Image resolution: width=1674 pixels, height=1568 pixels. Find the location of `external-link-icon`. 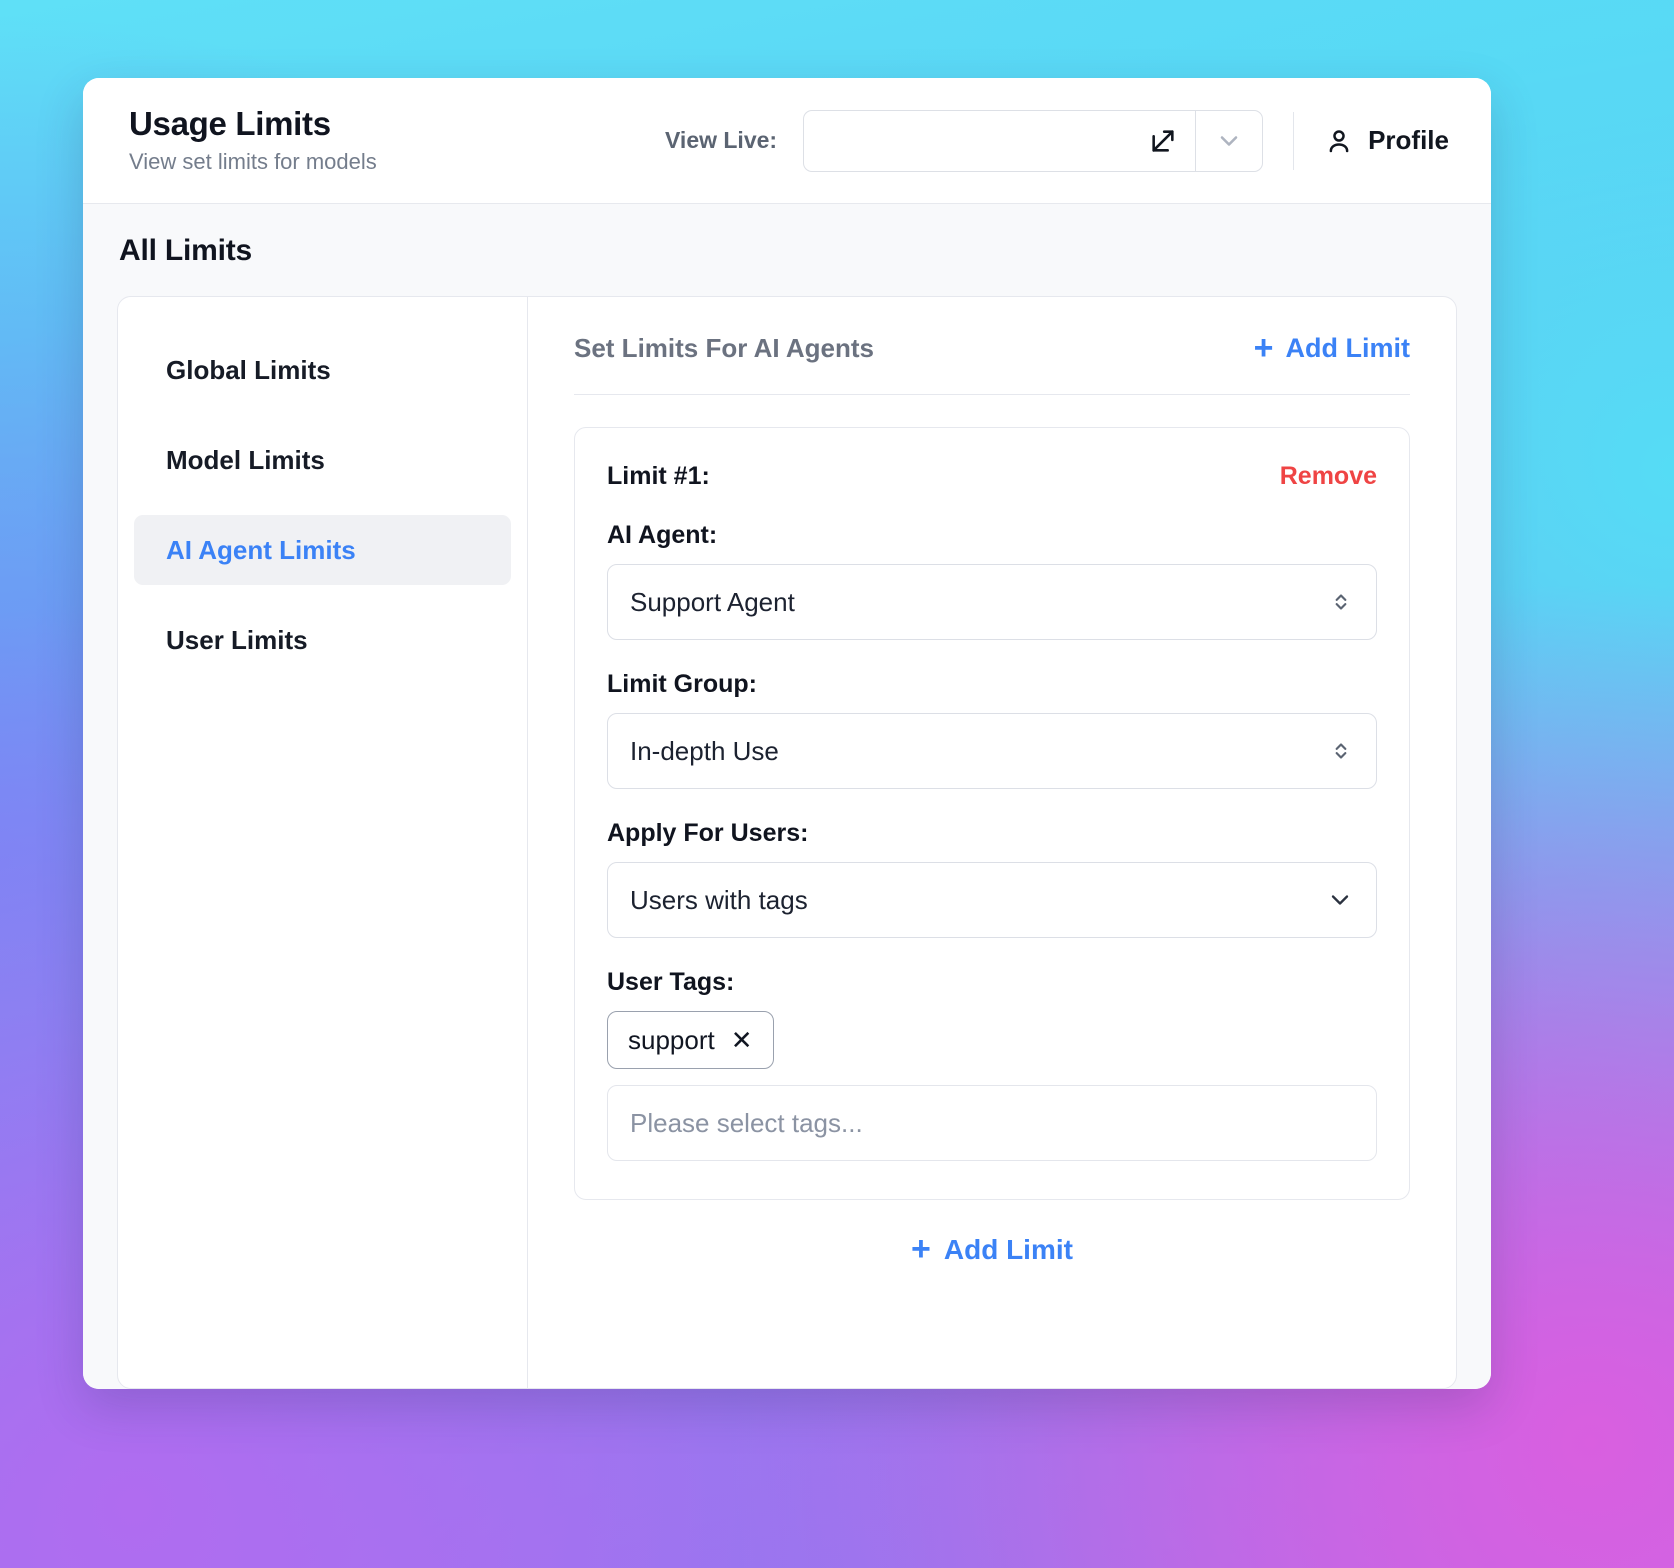

external-link-icon is located at coordinates (1163, 141).